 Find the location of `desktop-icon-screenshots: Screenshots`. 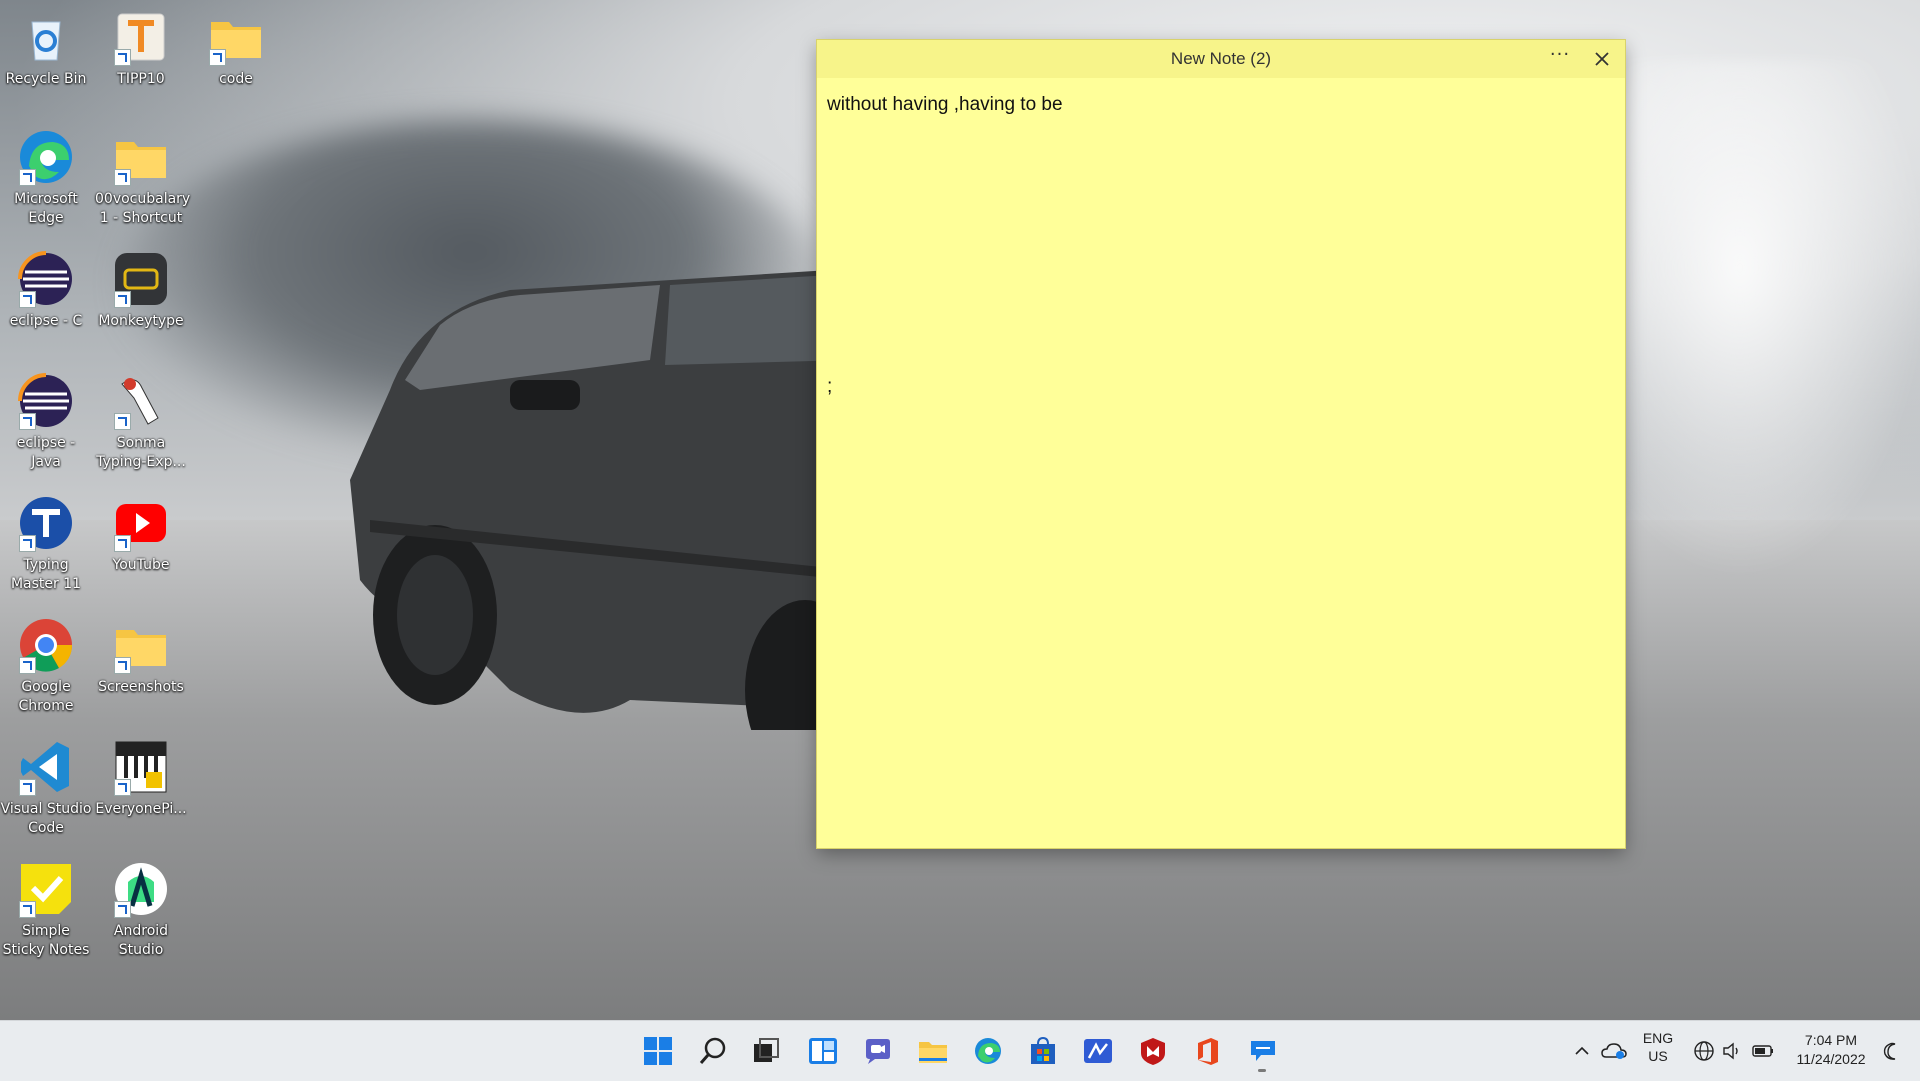

desktop-icon-screenshots: Screenshots is located at coordinates (141, 656).